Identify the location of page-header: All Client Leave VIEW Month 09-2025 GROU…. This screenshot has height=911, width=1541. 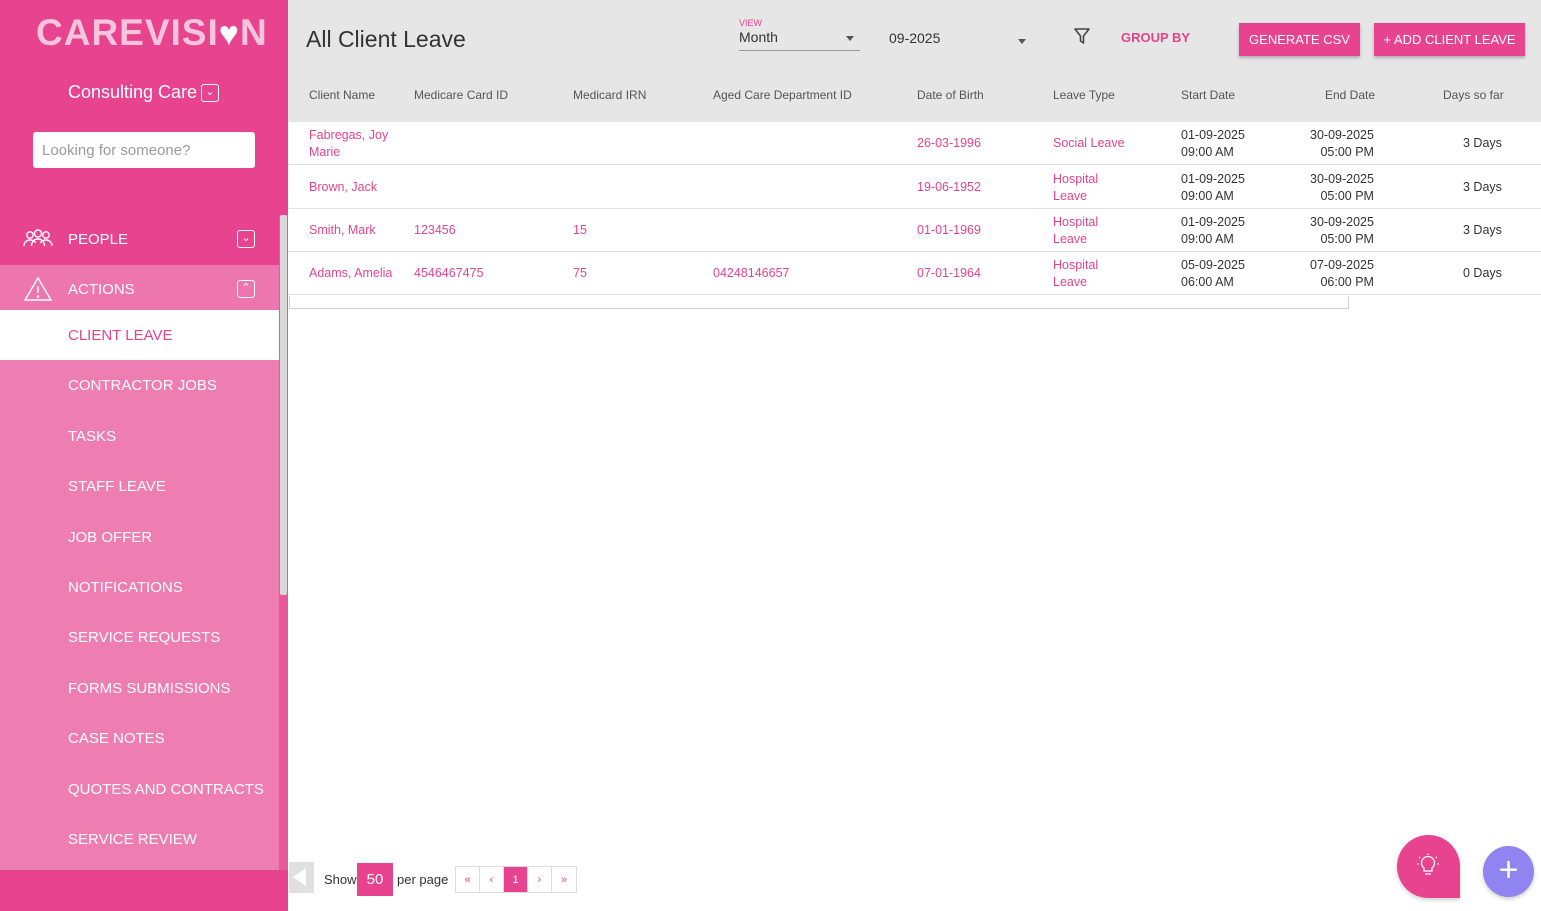
(914, 61).